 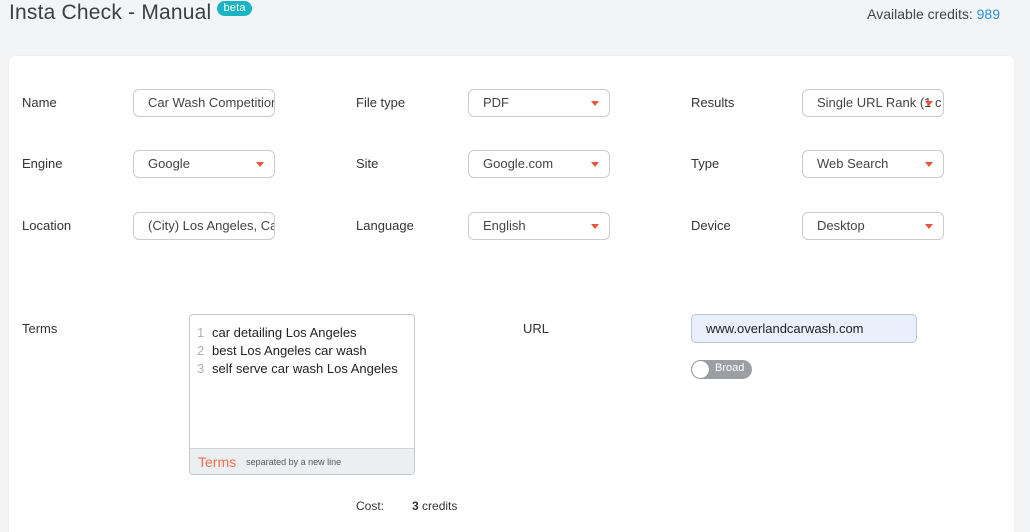 I want to click on cost-value: 3 credits, so click(x=434, y=506).